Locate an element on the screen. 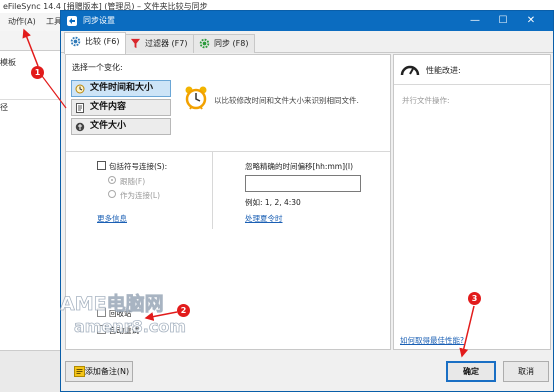 The height and width of the screenshot is (392, 554). add-note-label: 添加备注(N) is located at coordinates (107, 371).